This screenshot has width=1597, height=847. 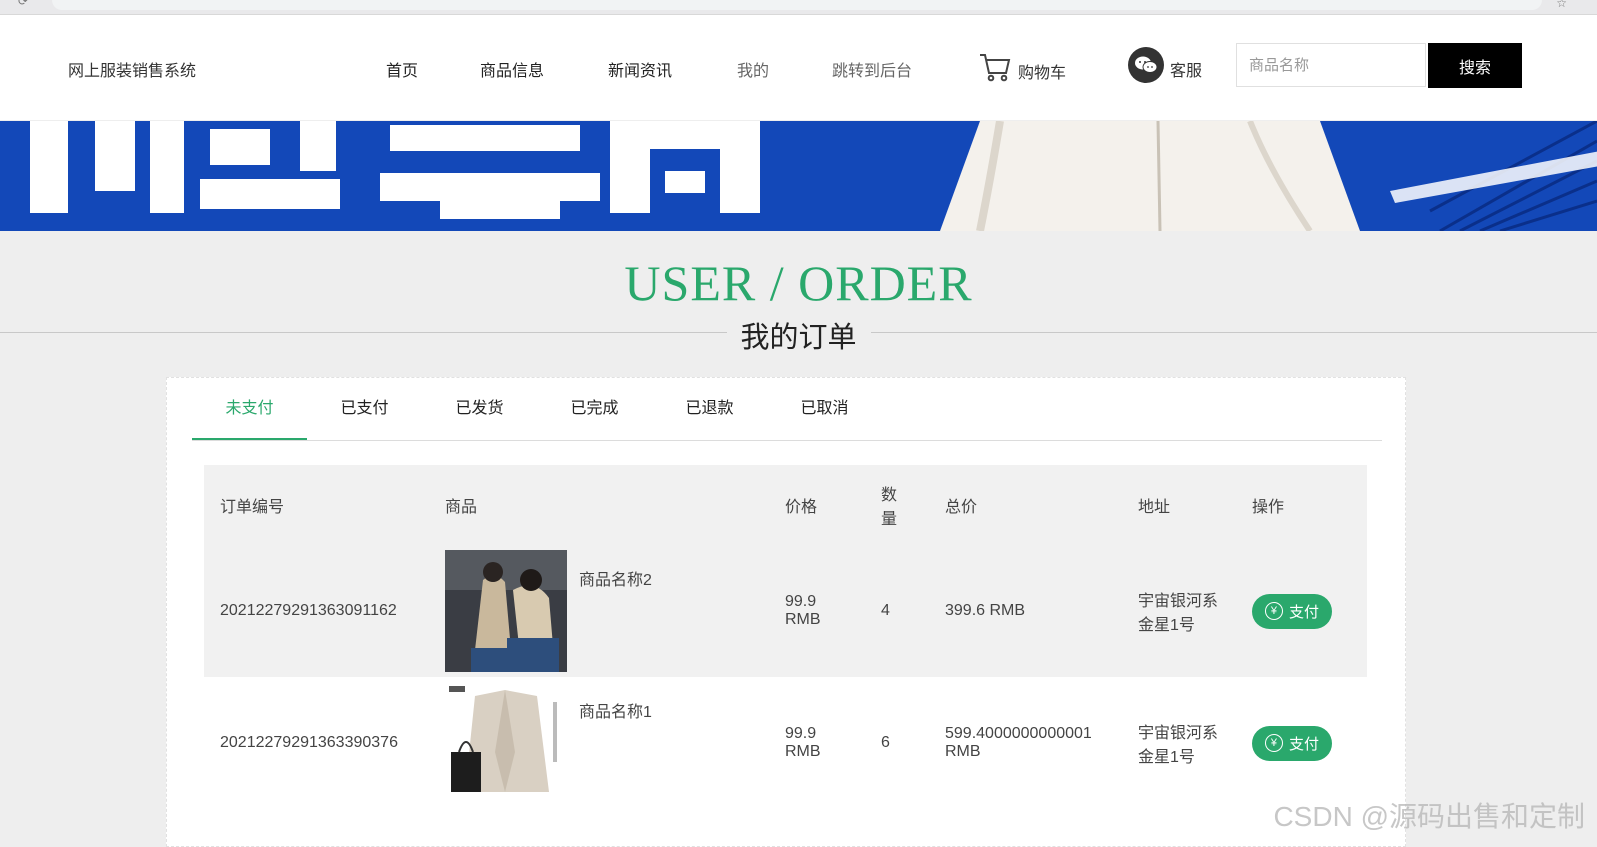 I want to click on banner-graphic, so click(x=798, y=176).